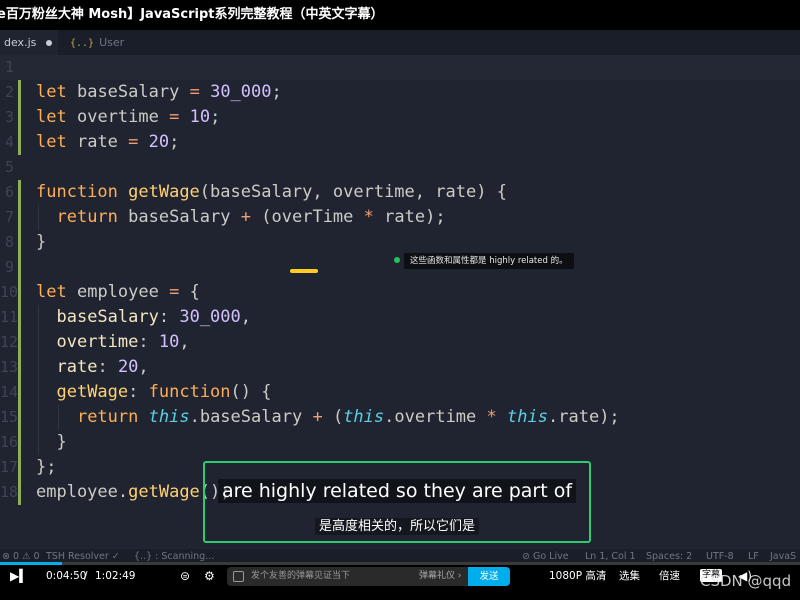  What do you see at coordinates (9, 92) in the screenshot?
I see `line-number: 2` at bounding box center [9, 92].